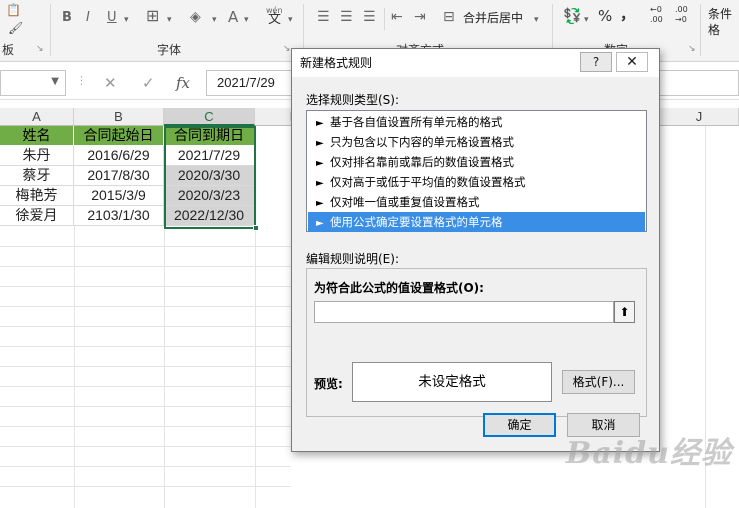 The image size is (739, 508). I want to click on column-header-j: J, so click(699, 117).